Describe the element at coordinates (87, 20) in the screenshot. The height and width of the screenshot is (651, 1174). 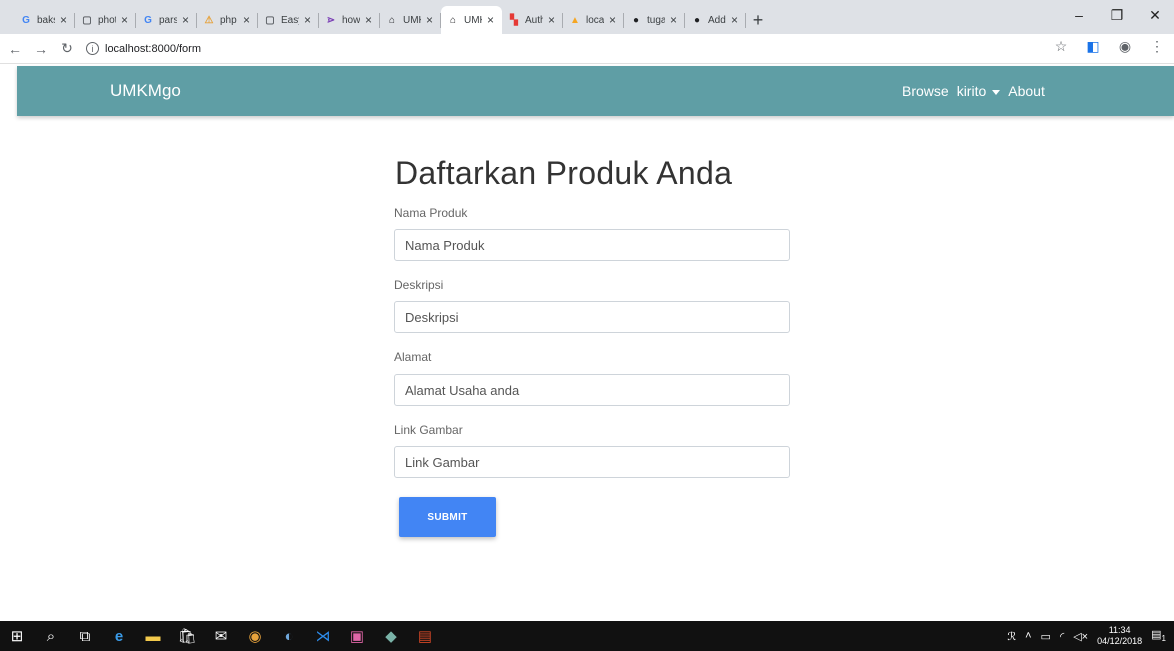
I see `tab-favicon-icon: ▢` at that location.